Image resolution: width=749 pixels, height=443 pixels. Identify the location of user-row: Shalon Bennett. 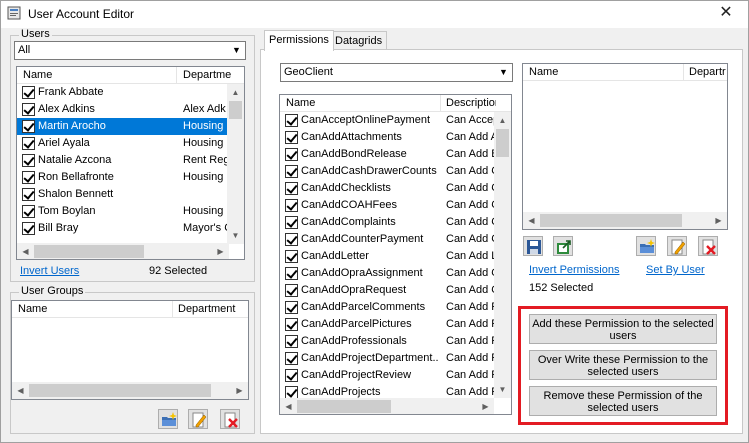
(122, 194).